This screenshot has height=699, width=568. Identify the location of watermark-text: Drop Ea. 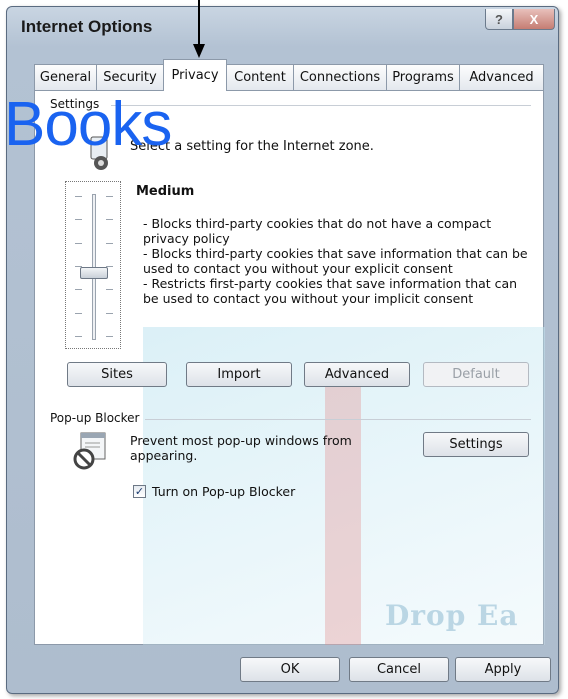
(452, 615).